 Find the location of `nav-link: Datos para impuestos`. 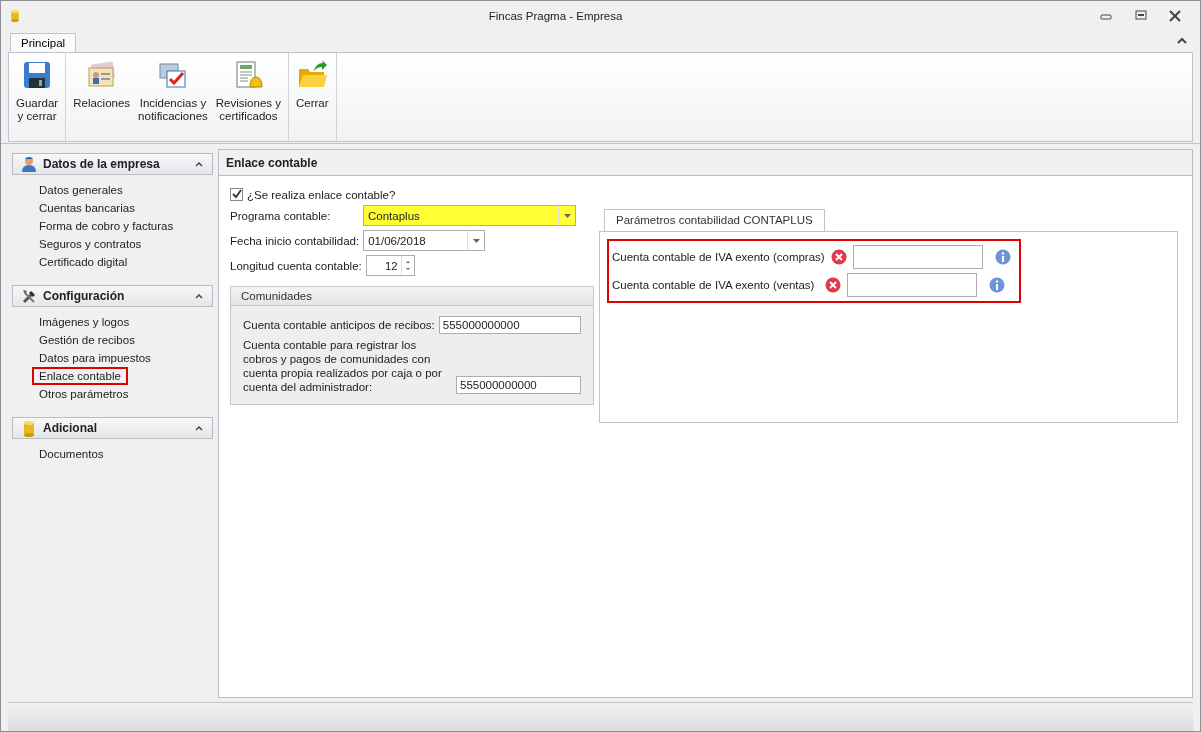

nav-link: Datos para impuestos is located at coordinates (95, 358).